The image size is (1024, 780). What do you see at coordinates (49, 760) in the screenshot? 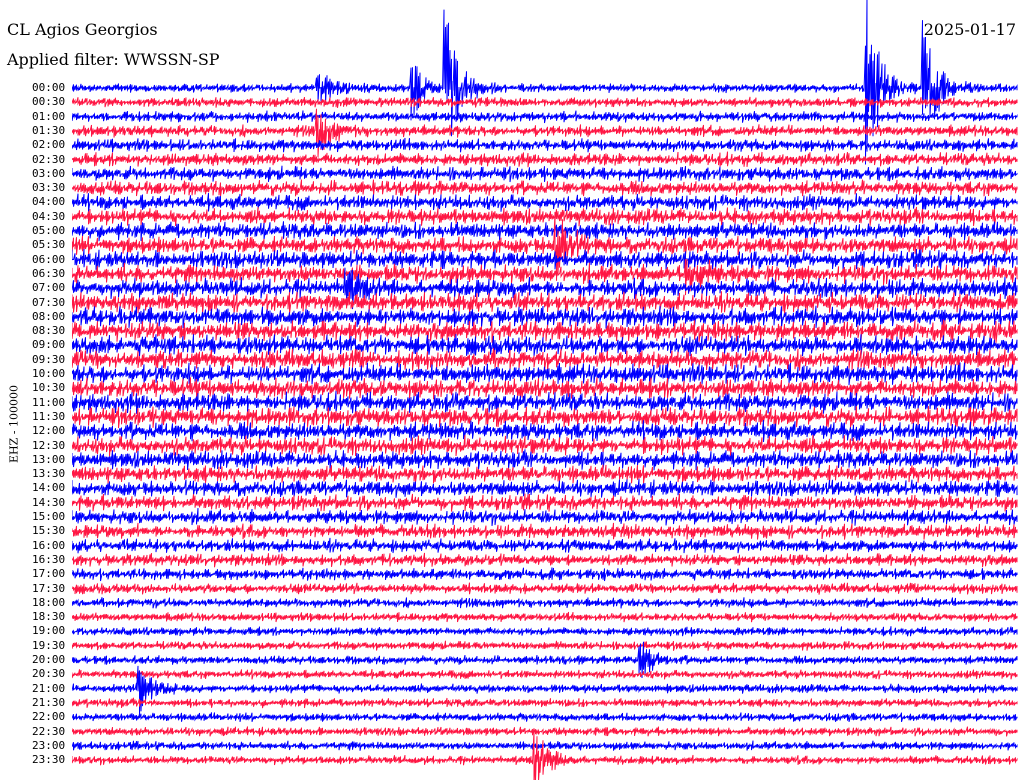
I see `time-label: 23:30` at bounding box center [49, 760].